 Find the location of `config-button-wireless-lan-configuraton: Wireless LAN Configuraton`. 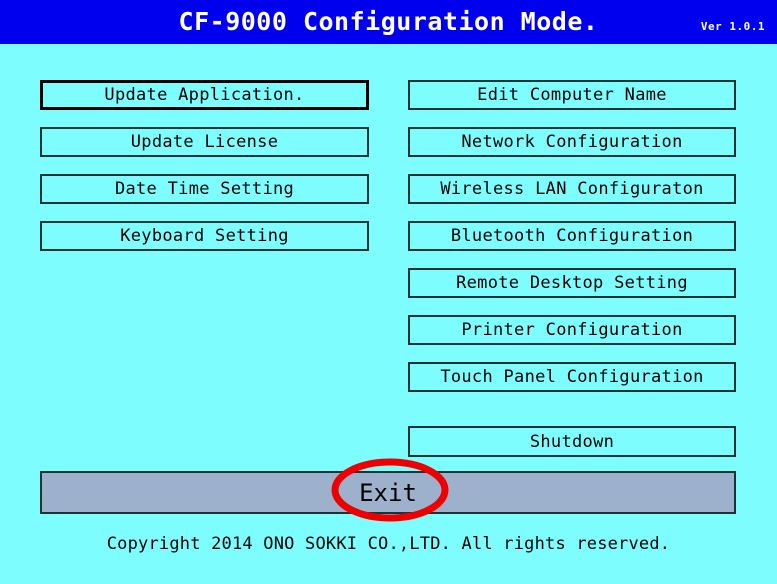

config-button-wireless-lan-configuraton: Wireless LAN Configuraton is located at coordinates (572, 189).